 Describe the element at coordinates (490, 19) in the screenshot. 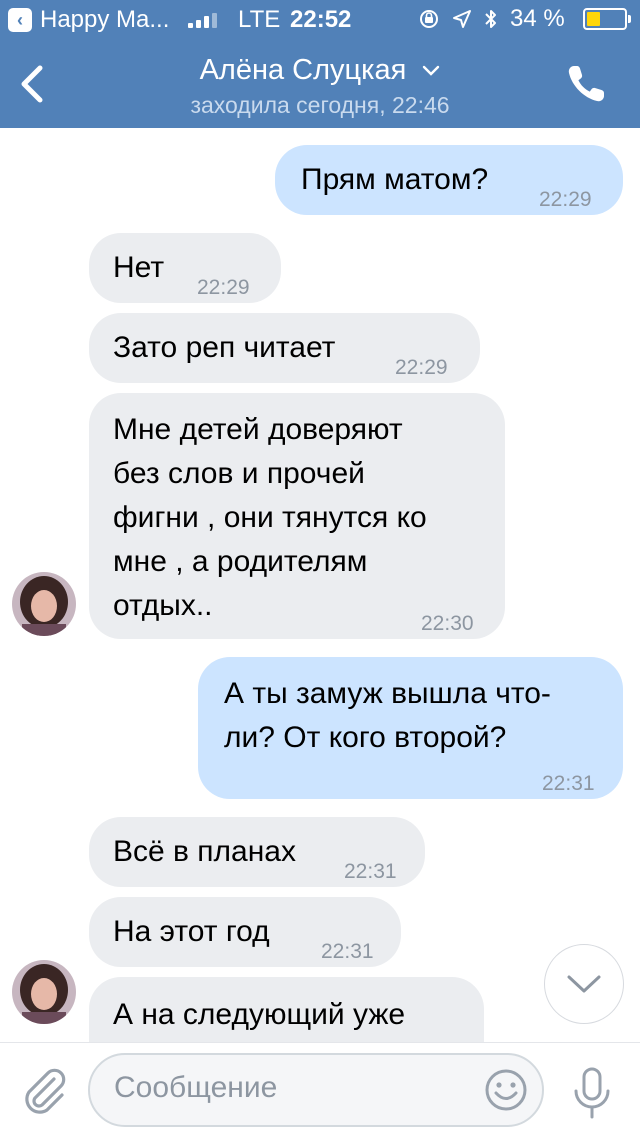

I see `bluetooth-icon` at that location.